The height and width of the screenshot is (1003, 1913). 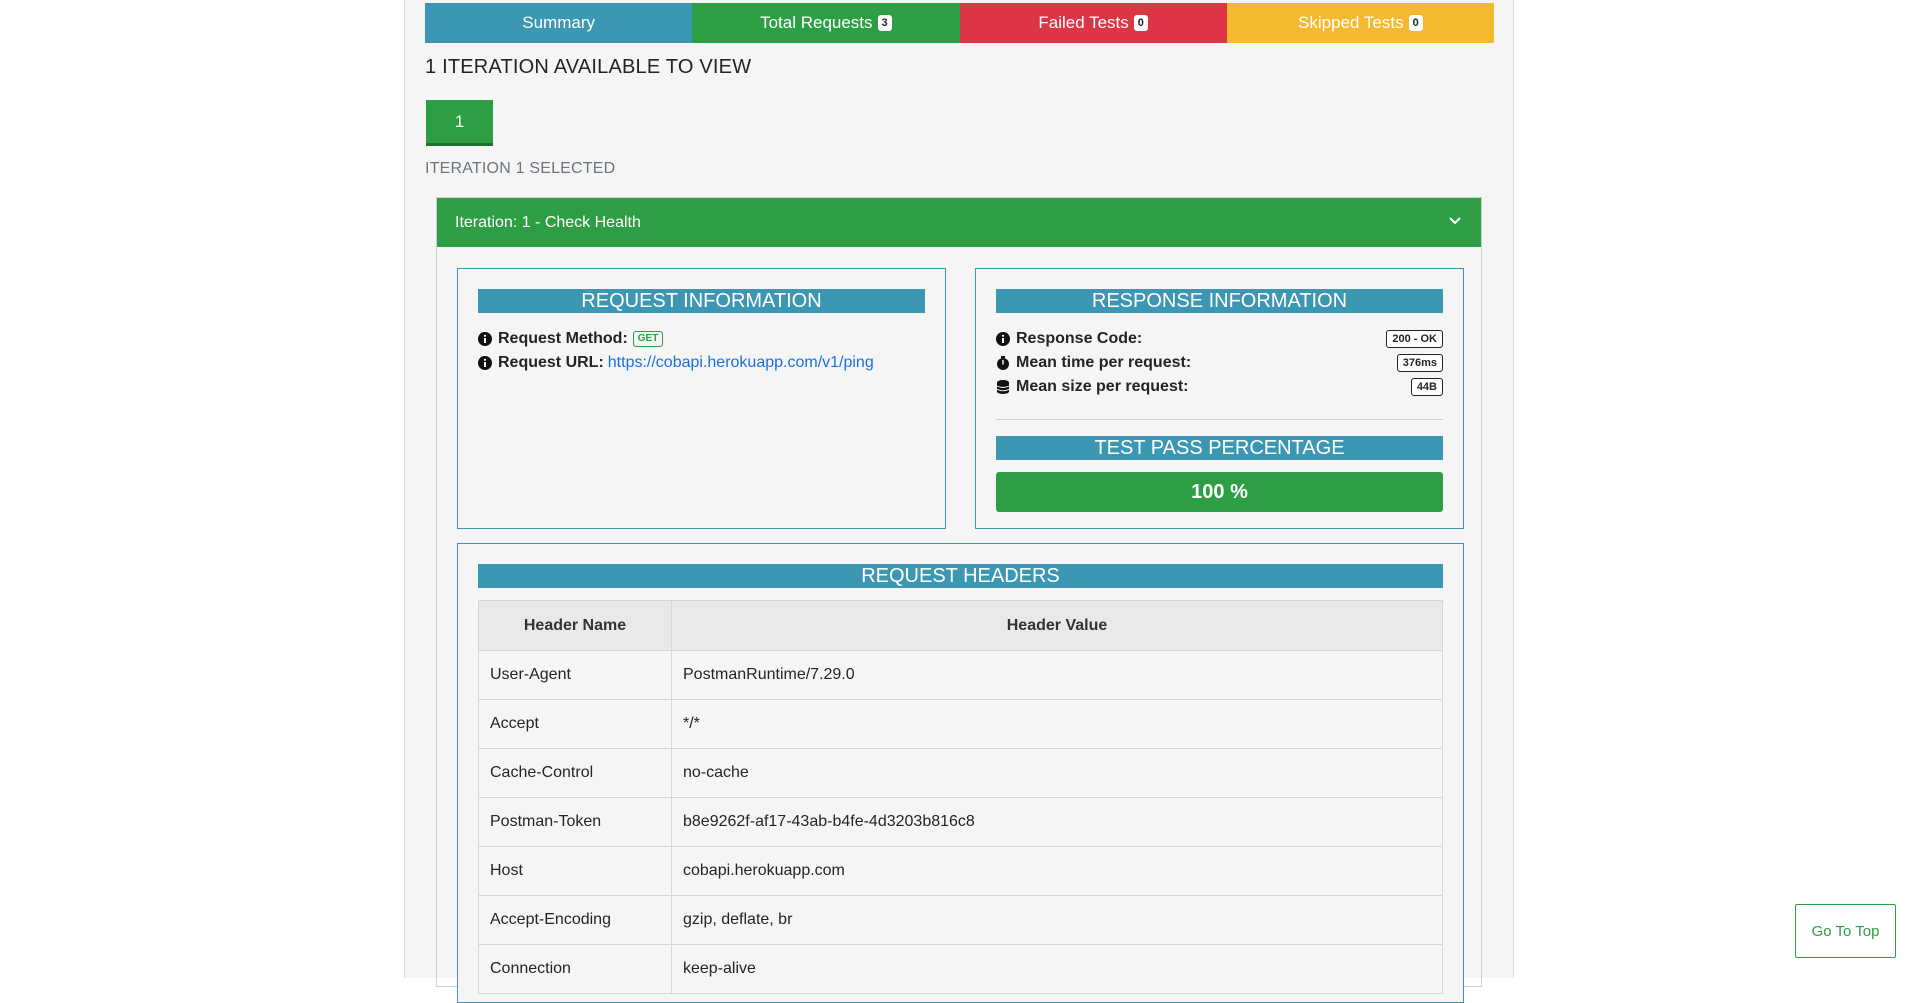 I want to click on request-url-link: https://cobapi.herokuapp.com/v1/ping, so click(x=741, y=363).